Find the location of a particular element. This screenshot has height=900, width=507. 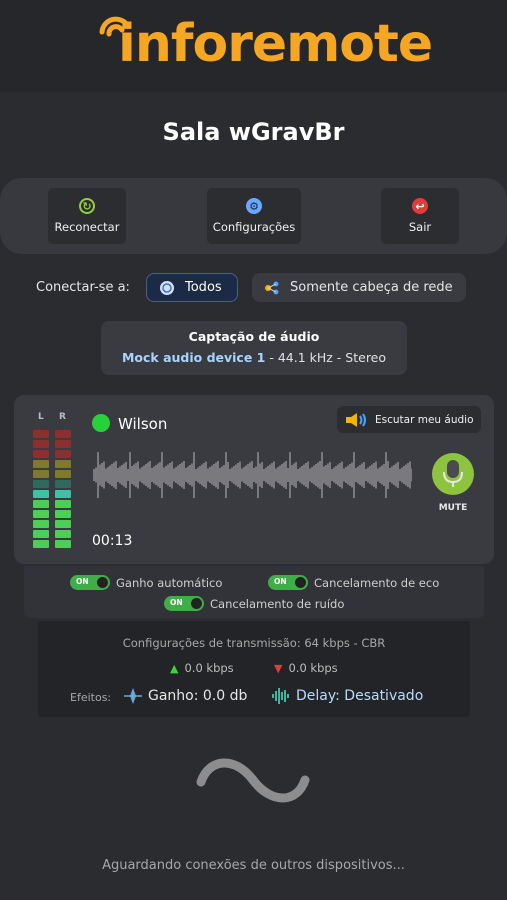

exit-label: Sair is located at coordinates (420, 227).